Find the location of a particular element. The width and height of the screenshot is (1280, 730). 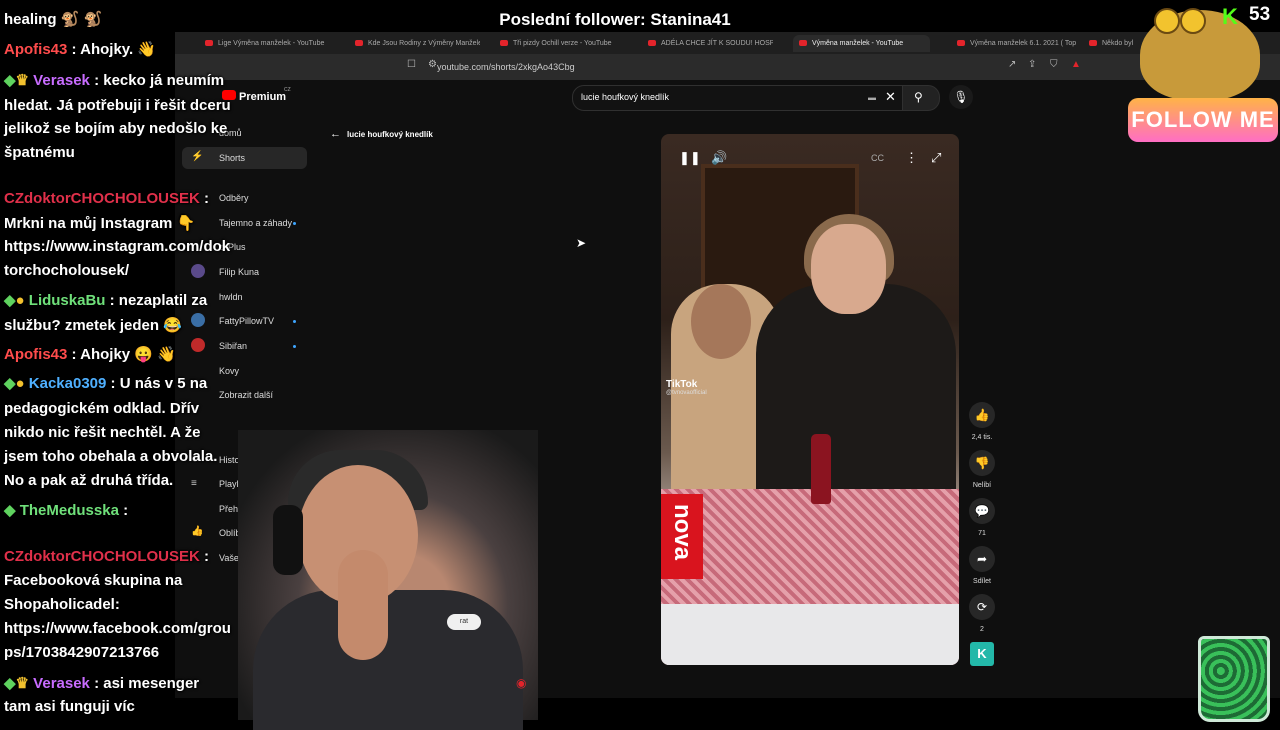

youtube-premium-label: Premium is located at coordinates (262, 97).